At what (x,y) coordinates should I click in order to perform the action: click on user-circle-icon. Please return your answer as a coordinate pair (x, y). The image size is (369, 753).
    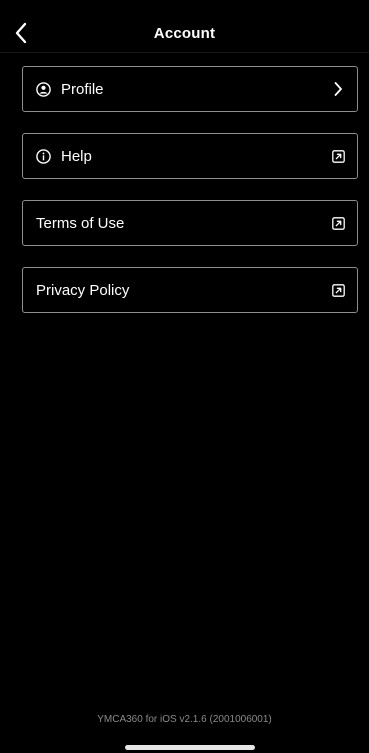
    Looking at the image, I should click on (43, 89).